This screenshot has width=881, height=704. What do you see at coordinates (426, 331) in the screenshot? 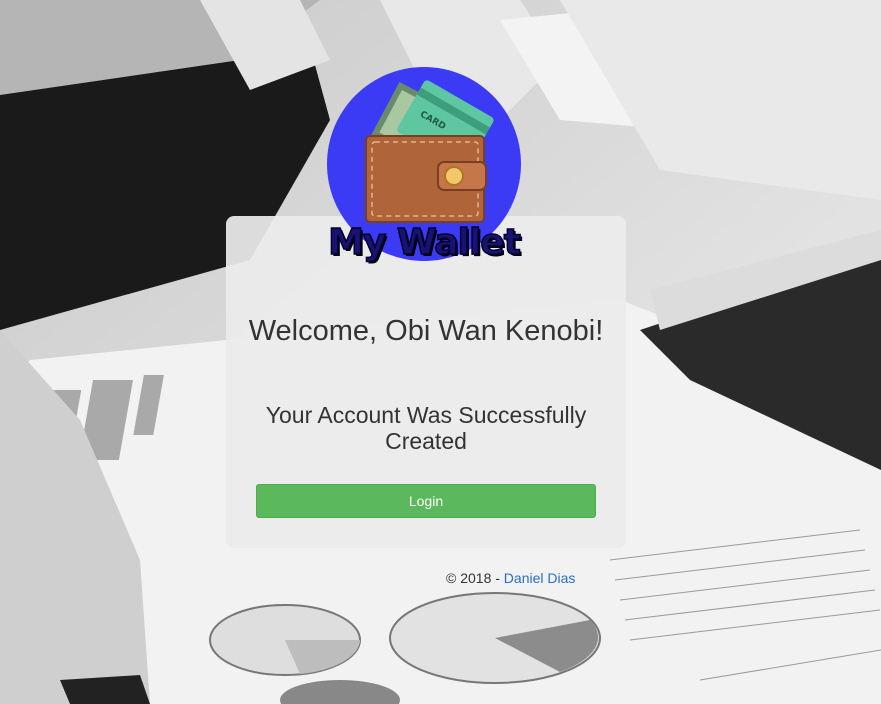
I see `welcome-heading: Welcome, Obi Wan Kenobi!` at bounding box center [426, 331].